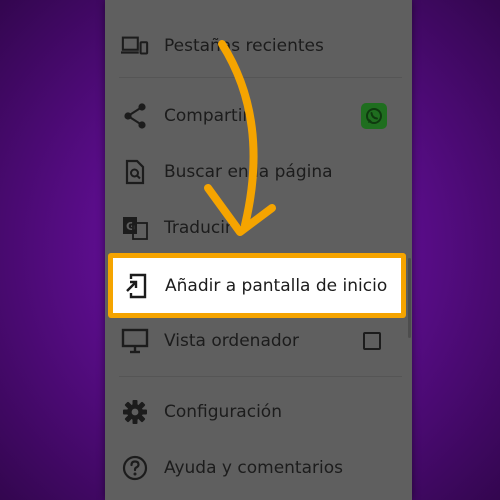 Image resolution: width=500 pixels, height=500 pixels. I want to click on menu-item-label: Añadir a pantalla de inicio, so click(276, 285).